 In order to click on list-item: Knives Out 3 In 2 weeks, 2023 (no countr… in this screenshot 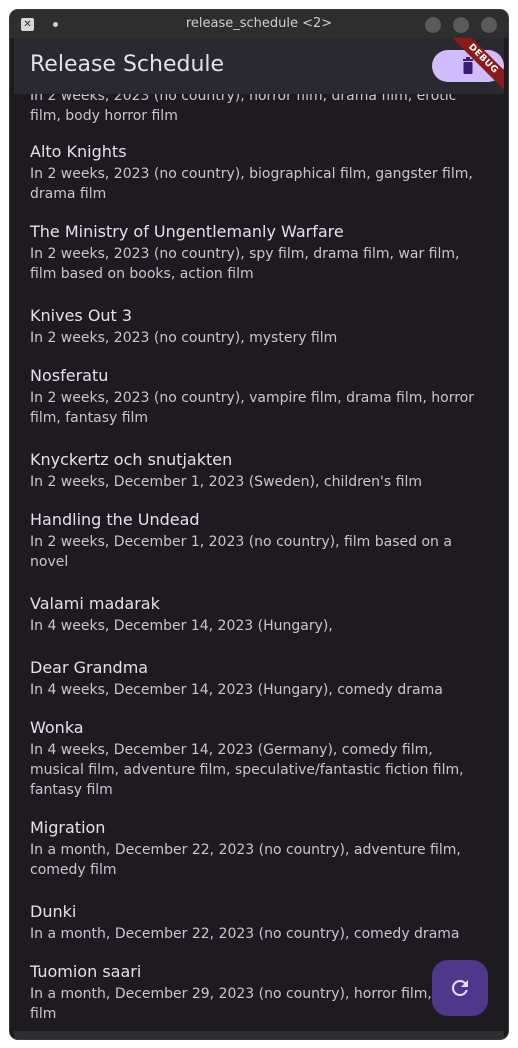, I will do `click(260, 327)`.